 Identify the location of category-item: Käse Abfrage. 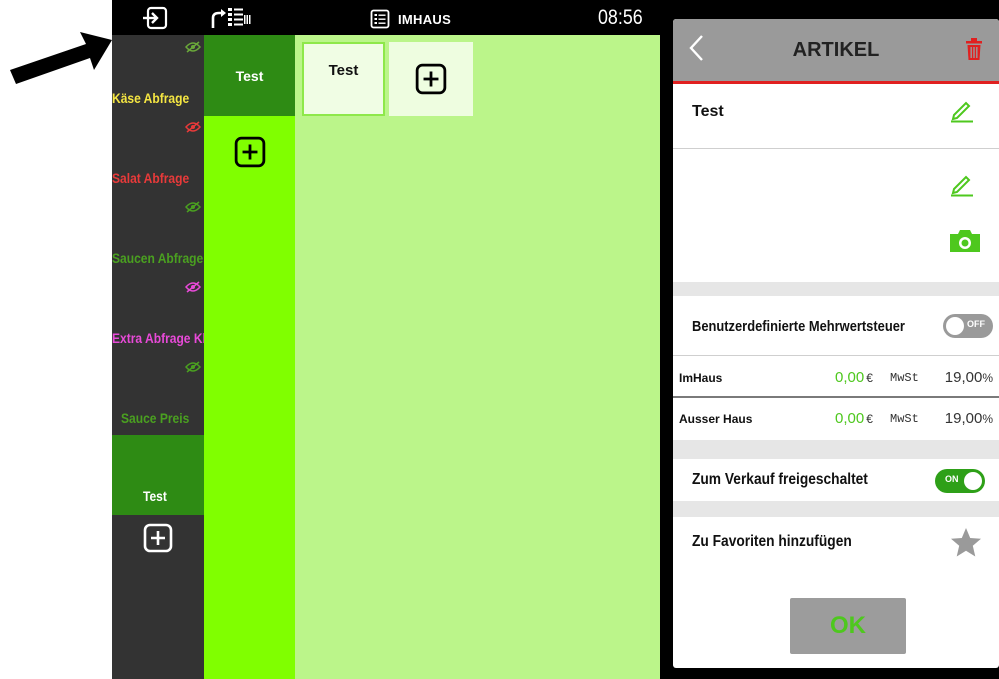
(158, 75).